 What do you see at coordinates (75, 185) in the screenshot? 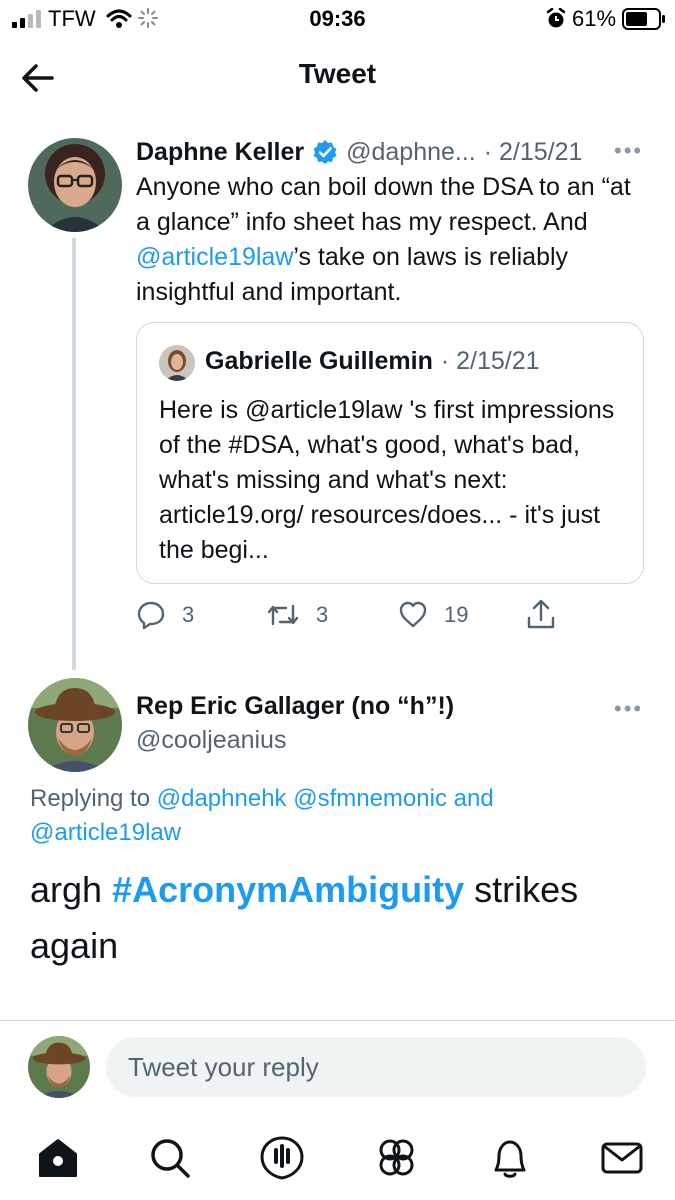
I see `avatar` at bounding box center [75, 185].